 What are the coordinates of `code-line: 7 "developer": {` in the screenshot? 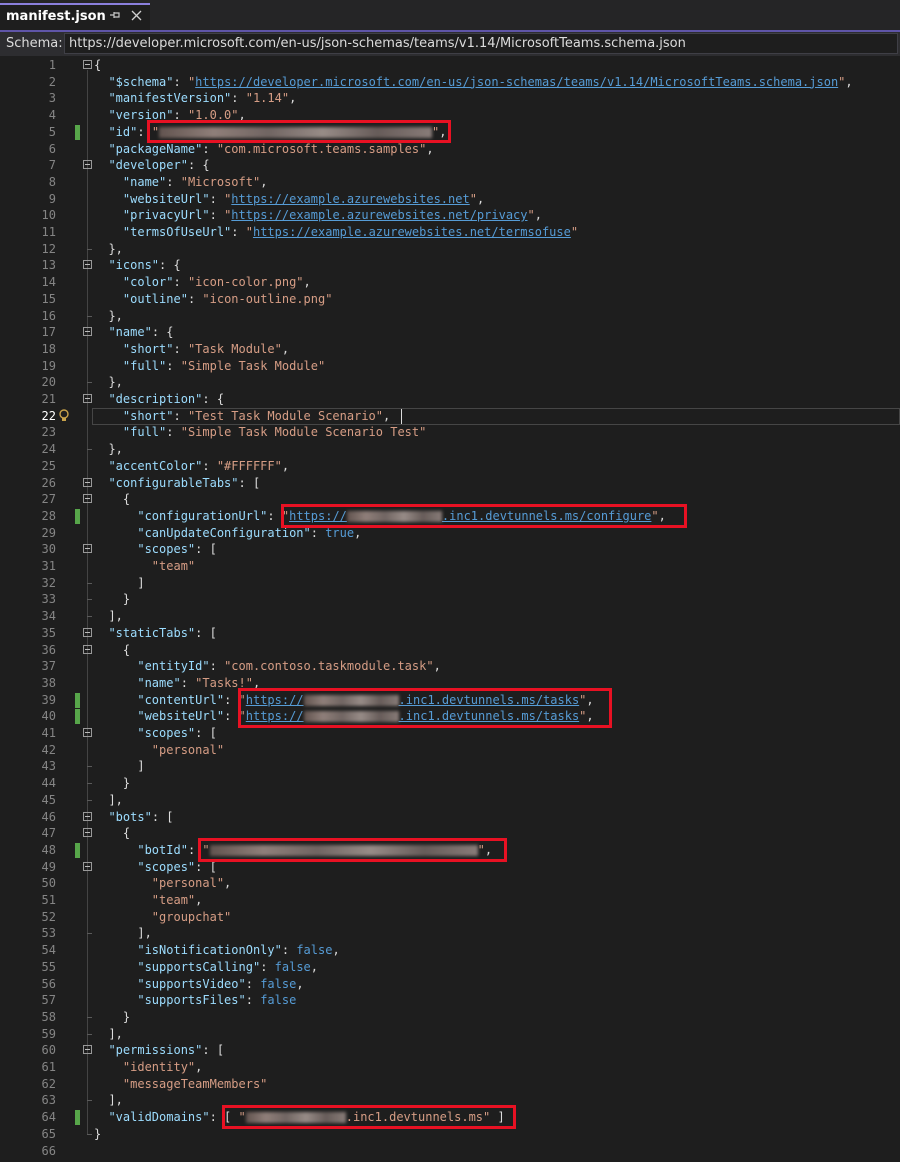 It's located at (450, 165).